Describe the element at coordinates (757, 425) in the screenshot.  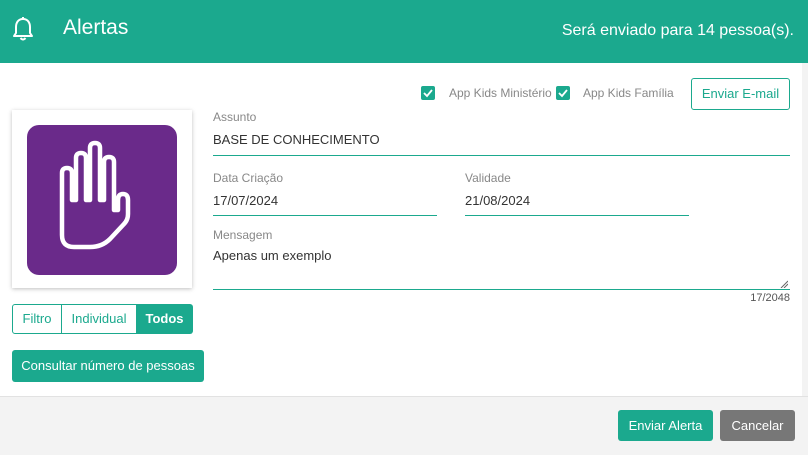
I see `cancel-button: Cancelar` at that location.